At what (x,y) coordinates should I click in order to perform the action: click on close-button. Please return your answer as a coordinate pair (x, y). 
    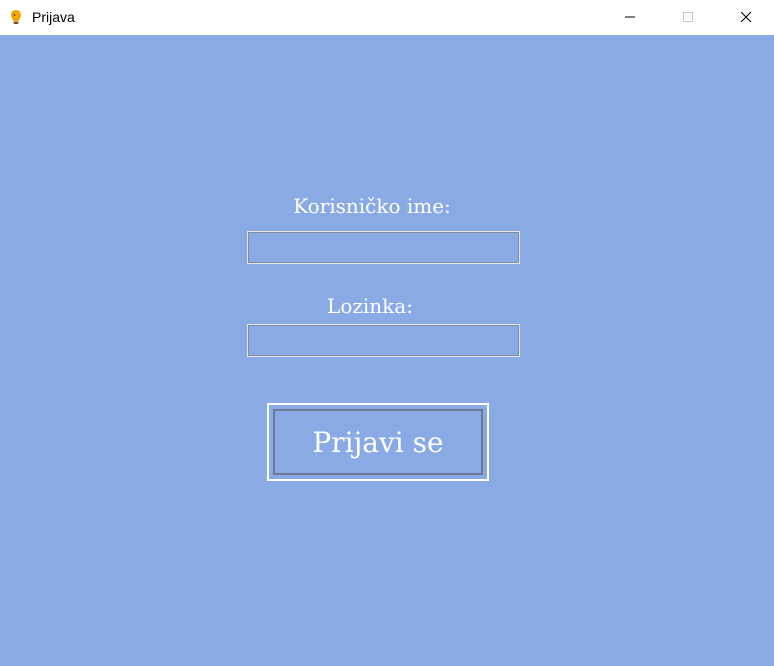
    Looking at the image, I should click on (745, 17).